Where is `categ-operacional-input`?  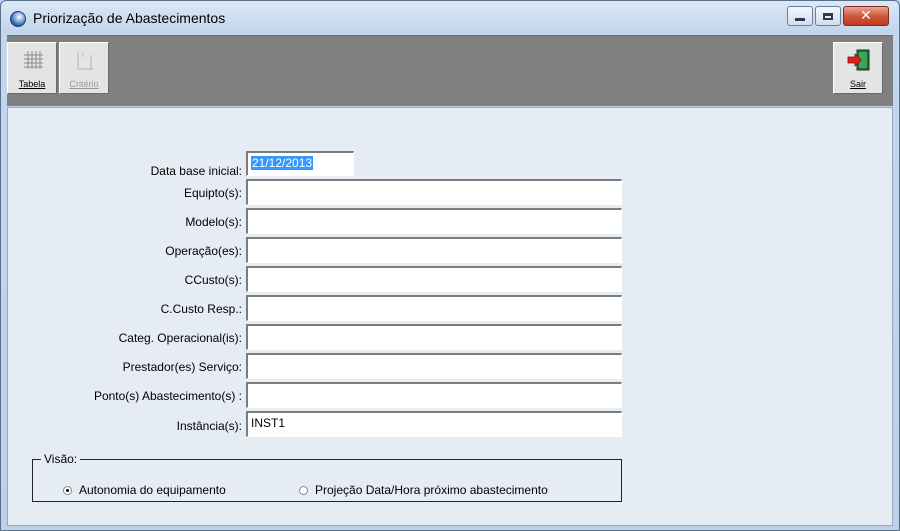
categ-operacional-input is located at coordinates (434, 337).